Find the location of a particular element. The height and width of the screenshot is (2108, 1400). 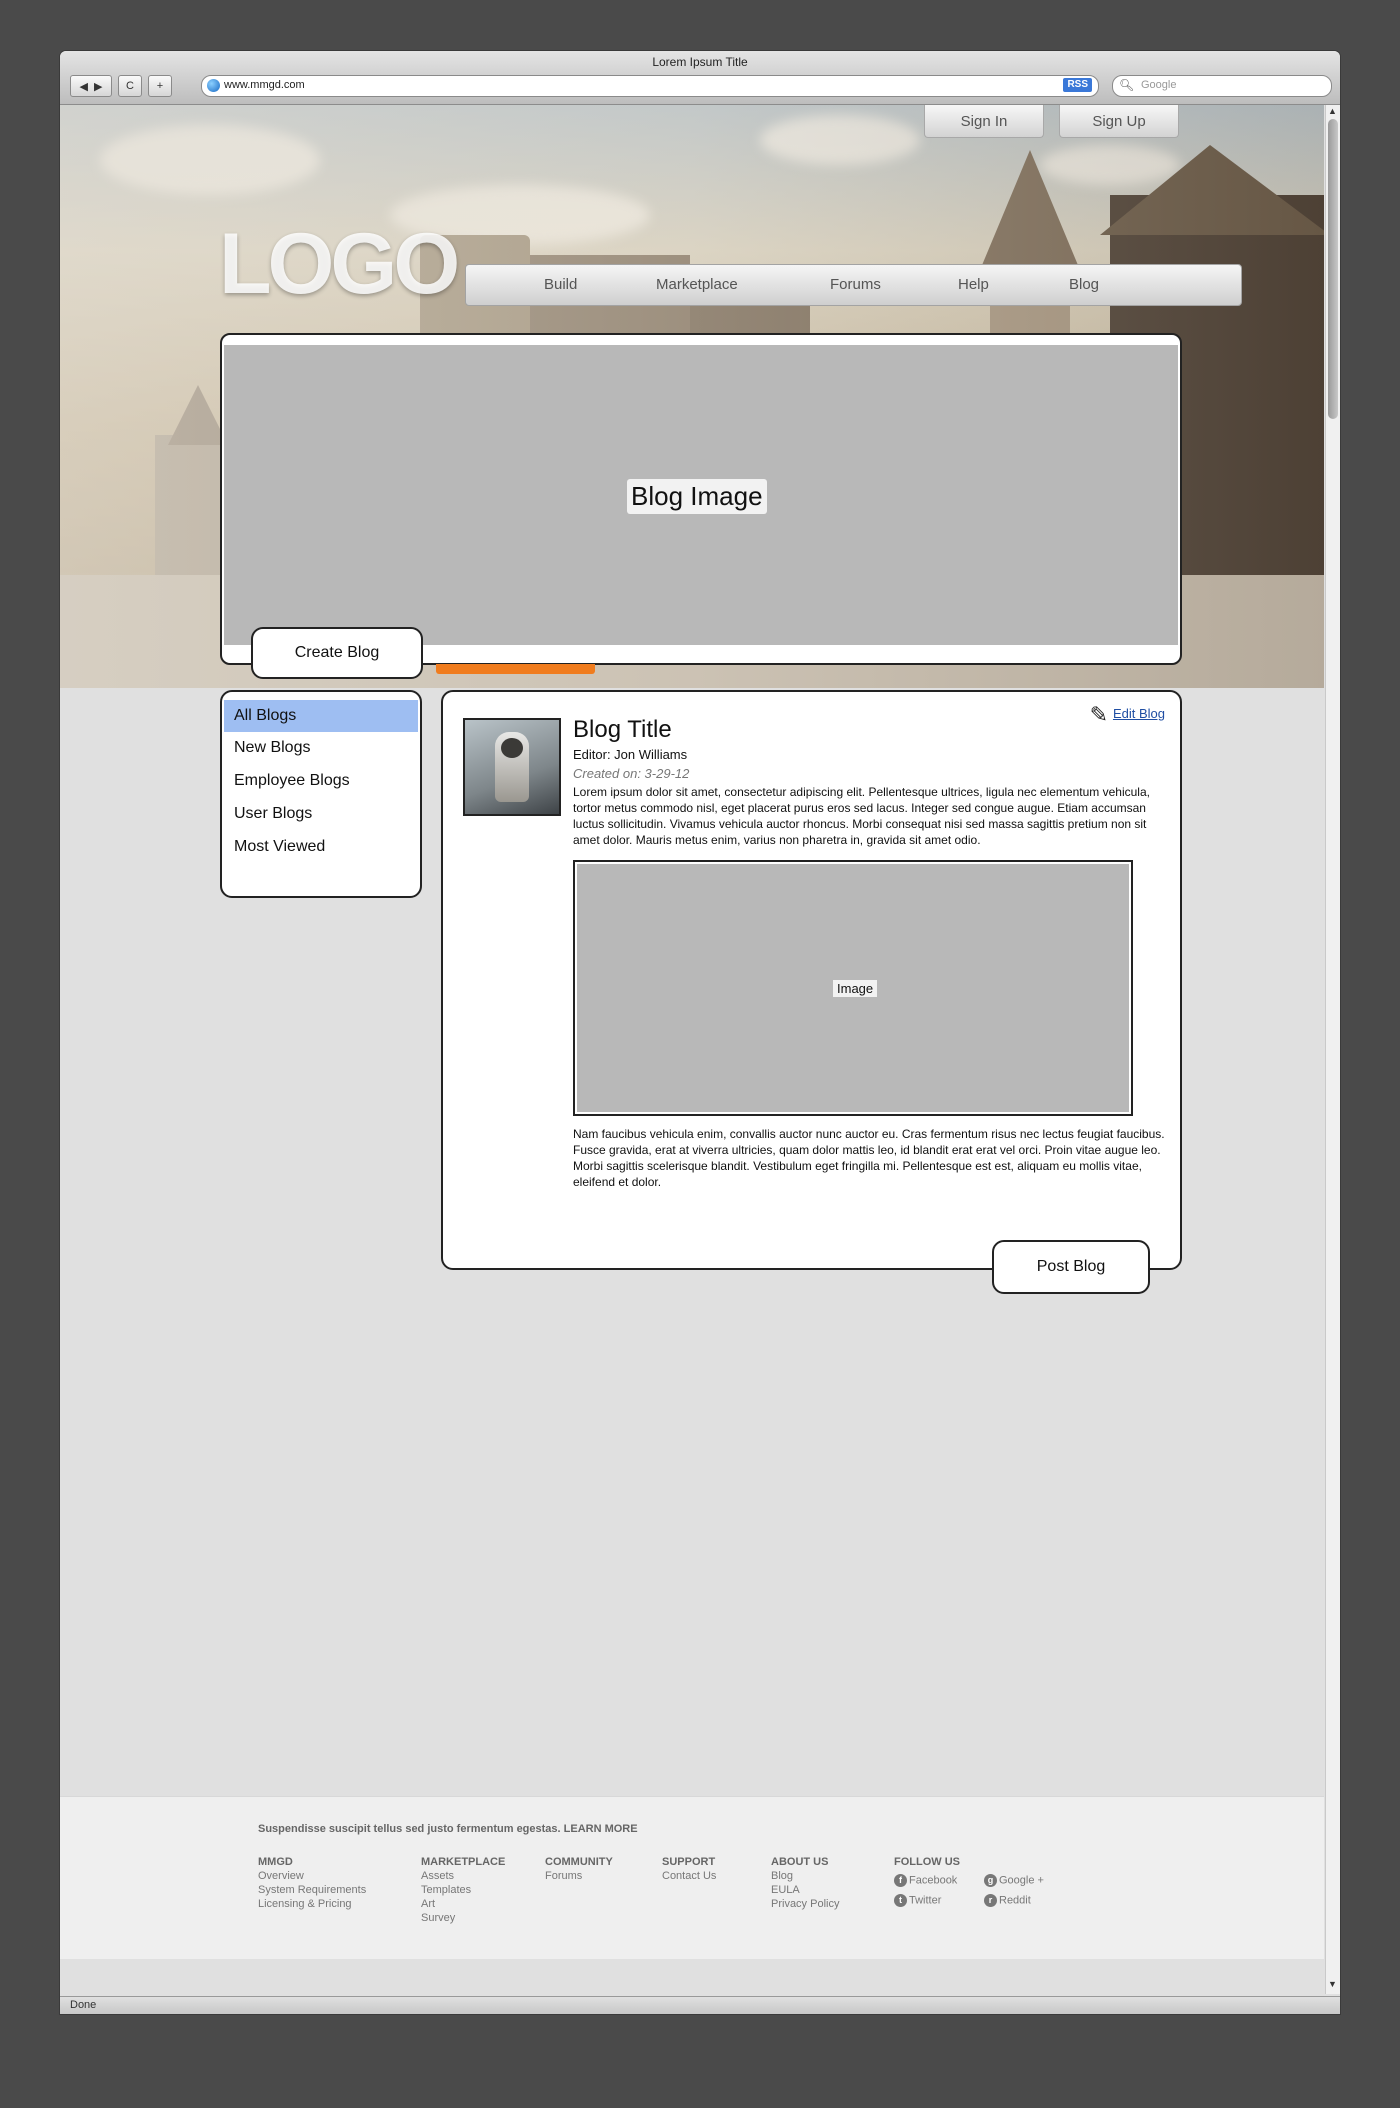

sidebar-item-employee-blogs: Employee Blogs is located at coordinates (321, 781).